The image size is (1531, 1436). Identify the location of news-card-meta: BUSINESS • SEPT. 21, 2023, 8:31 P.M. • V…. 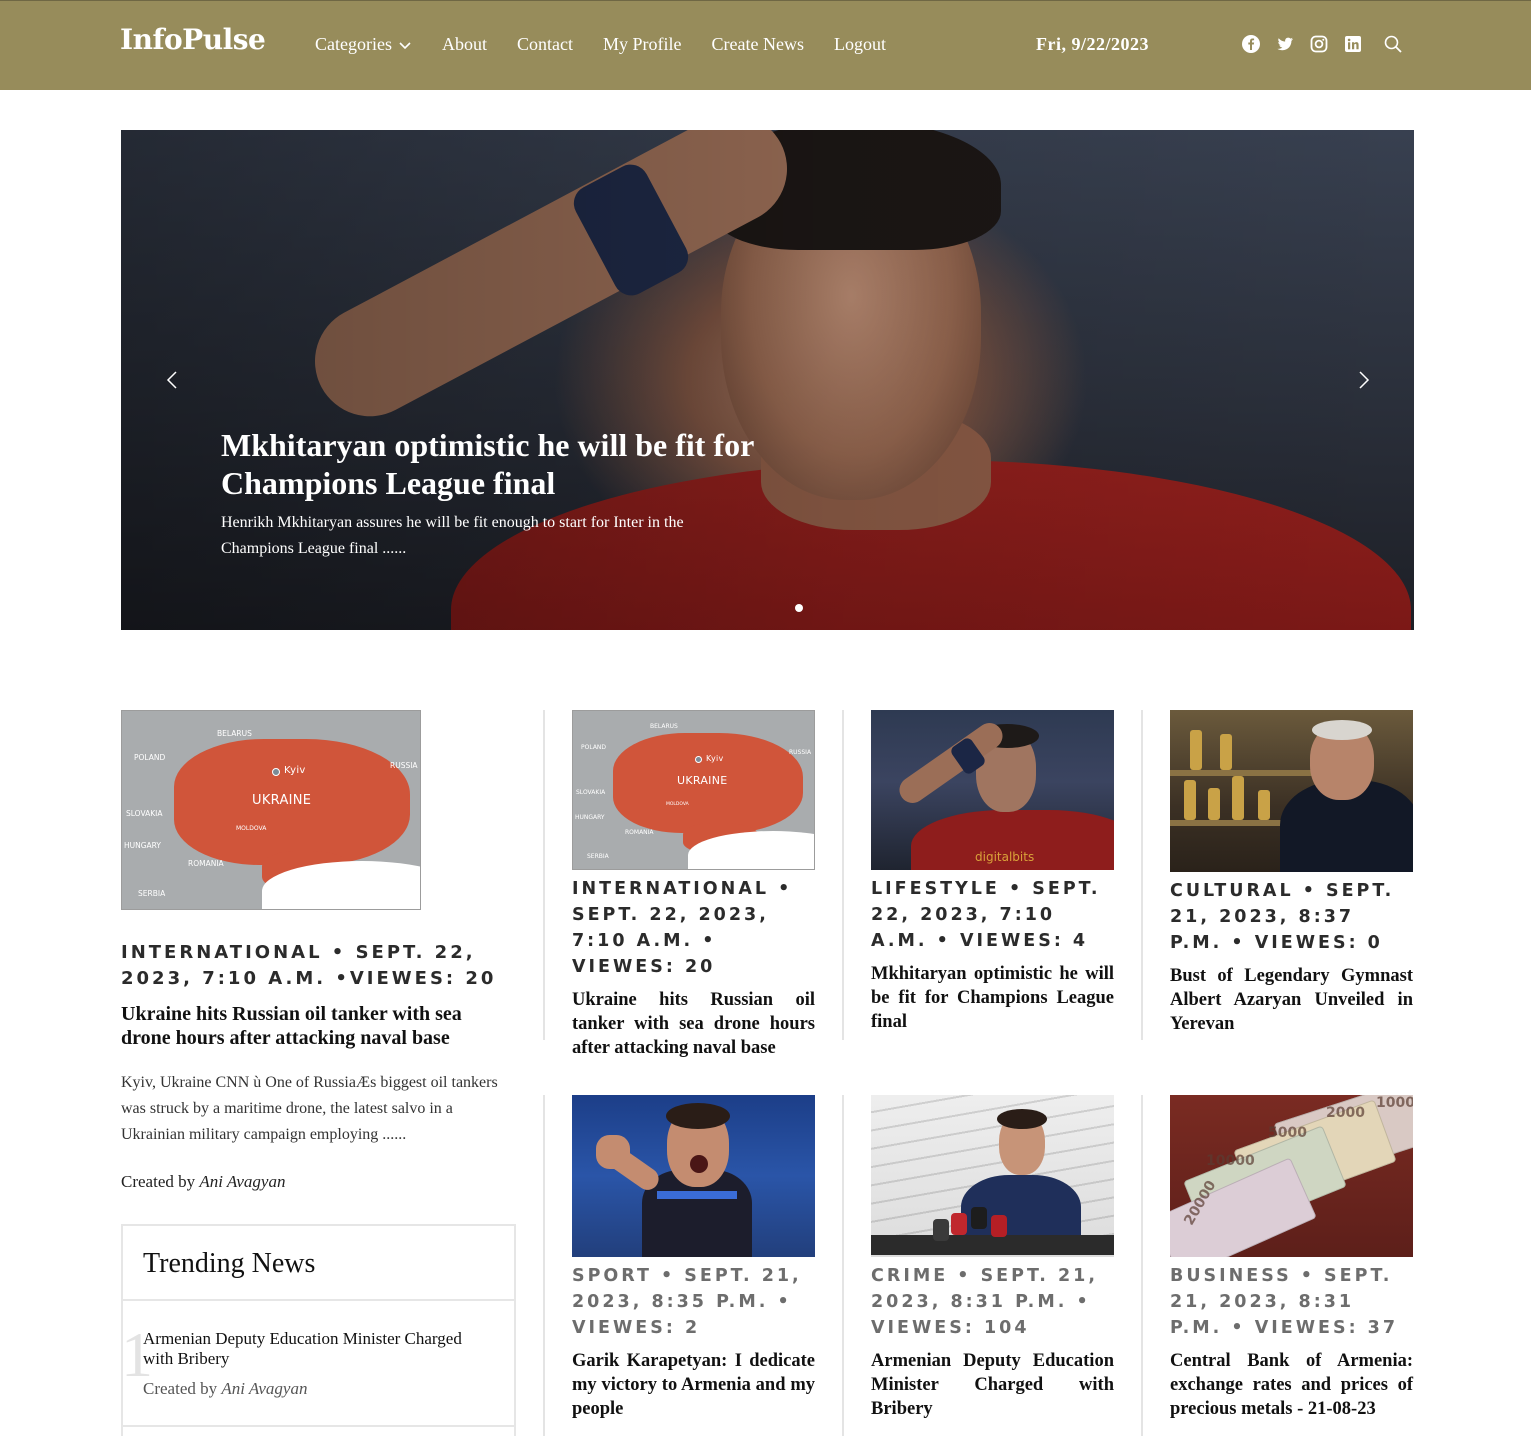
(1284, 1302).